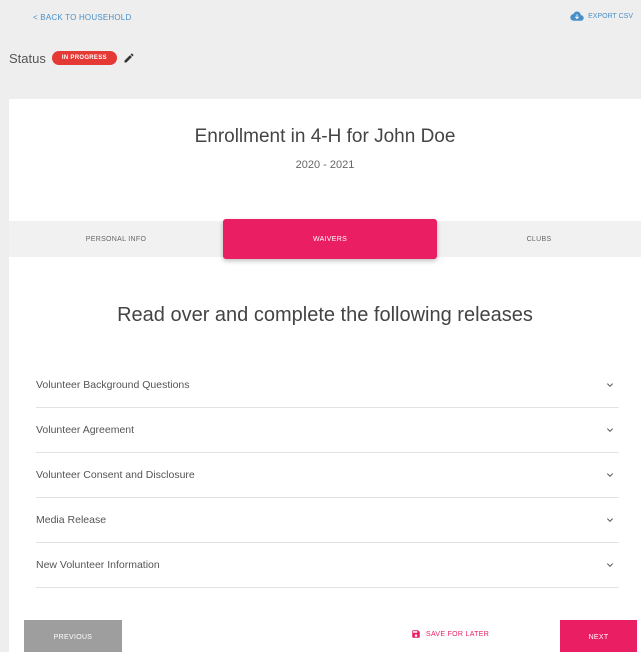 The width and height of the screenshot is (641, 652). Describe the element at coordinates (98, 565) in the screenshot. I see `release-label: New Volunteer Information` at that location.